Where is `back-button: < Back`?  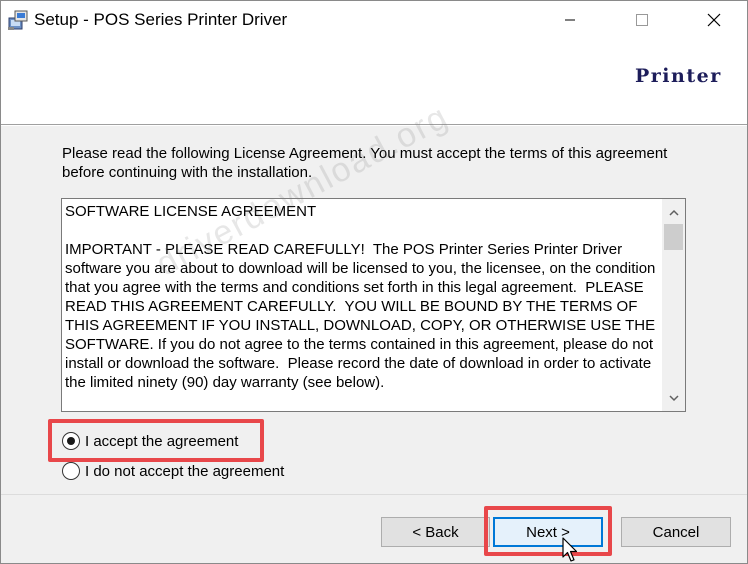 back-button: < Back is located at coordinates (435, 532).